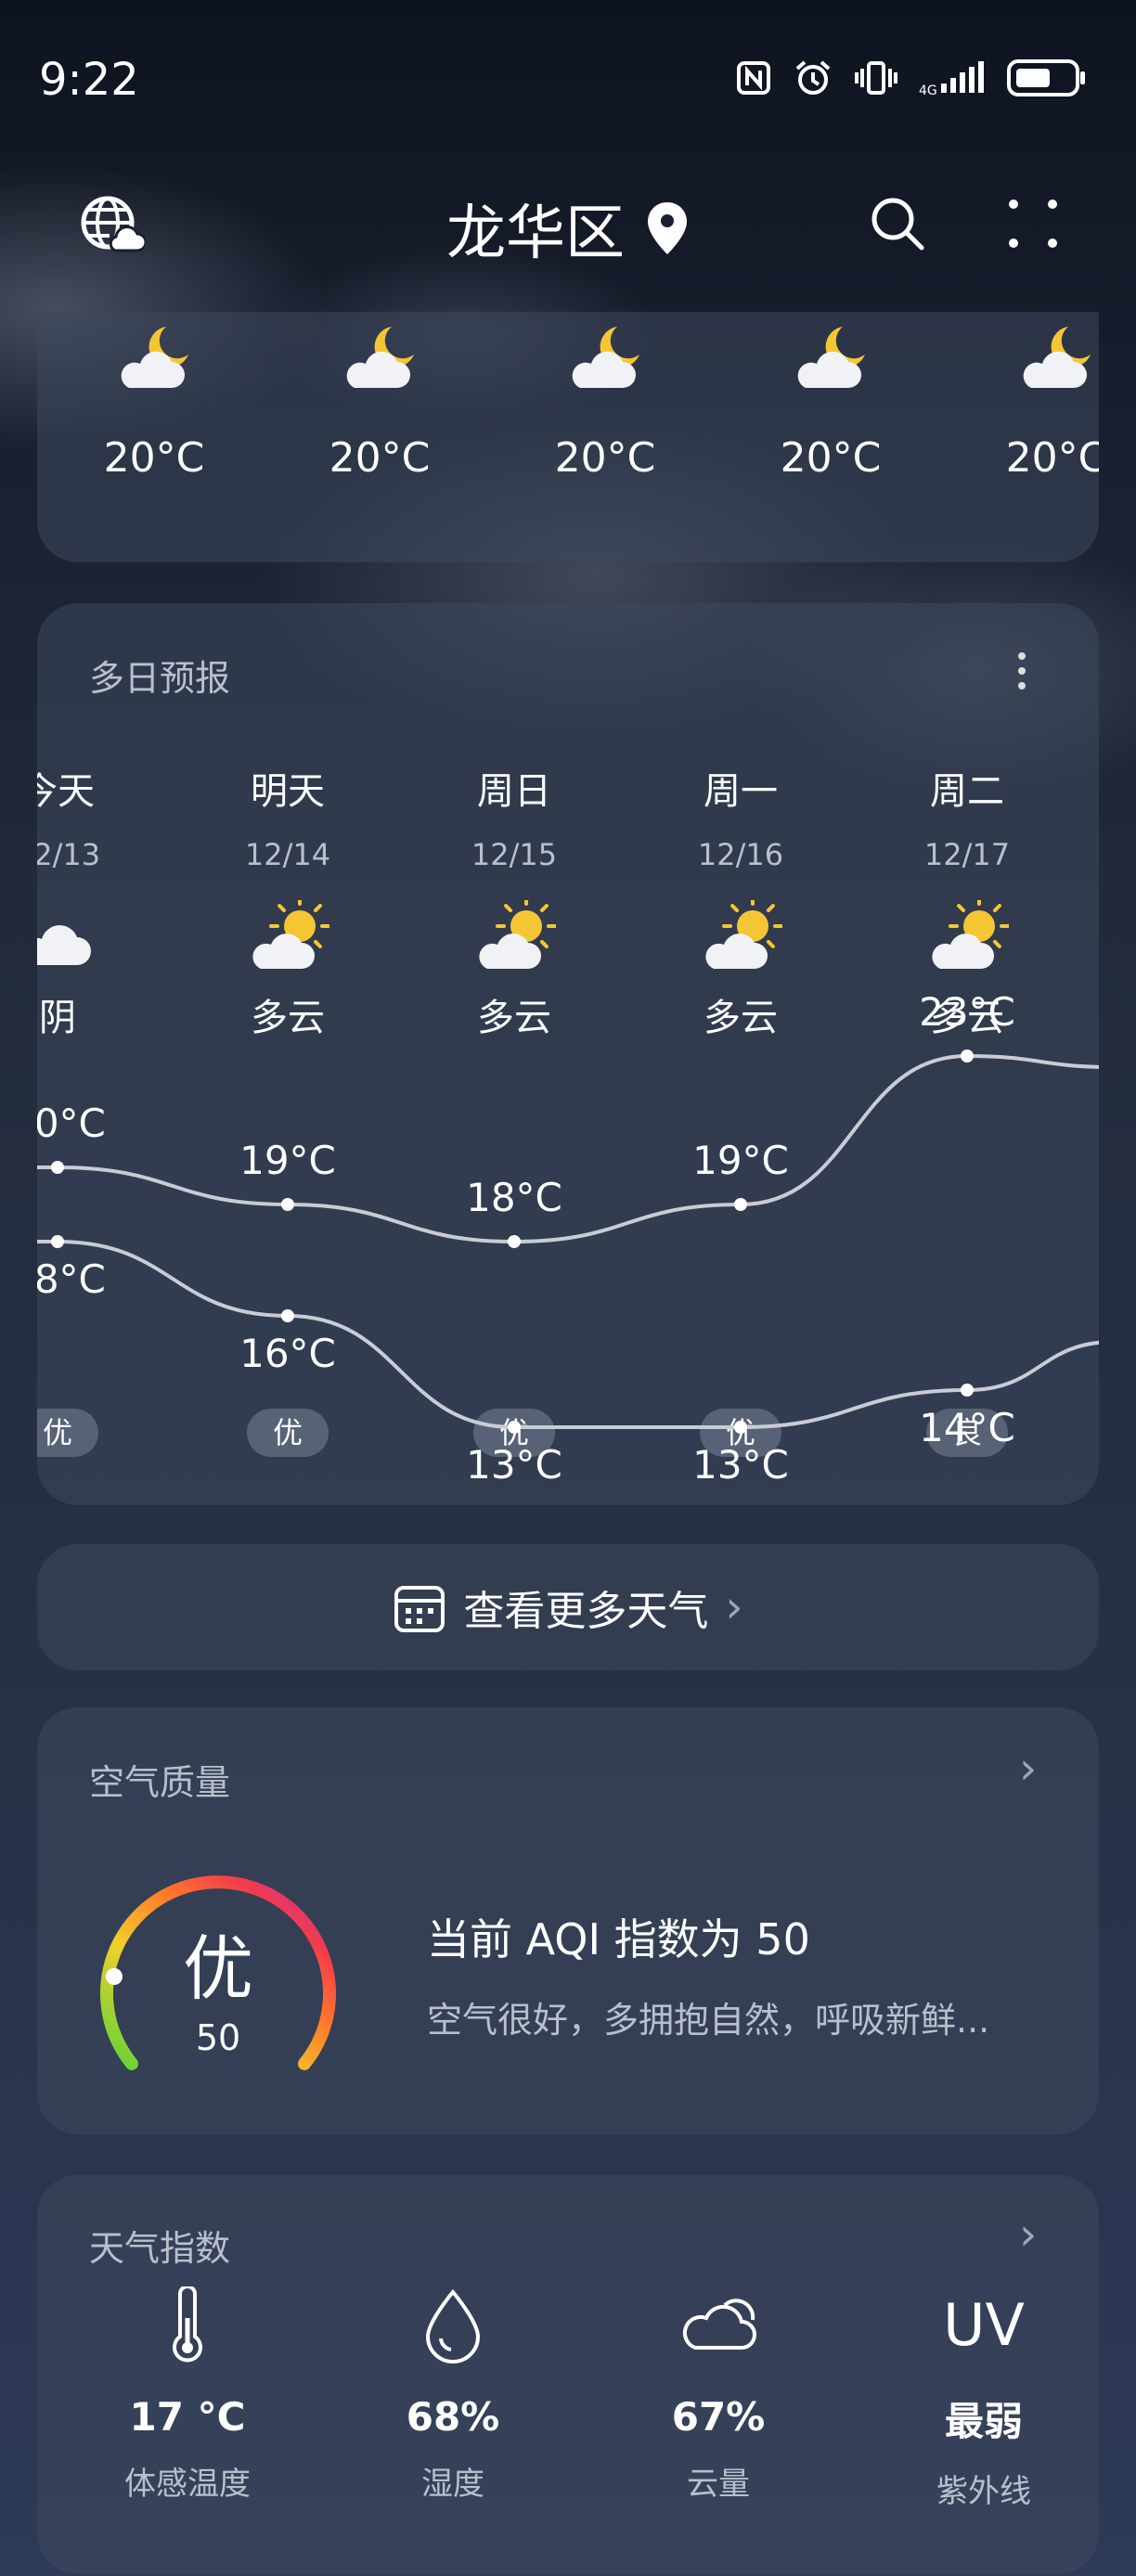 This screenshot has width=1136, height=2576. What do you see at coordinates (1046, 78) in the screenshot?
I see `battery-icon` at bounding box center [1046, 78].